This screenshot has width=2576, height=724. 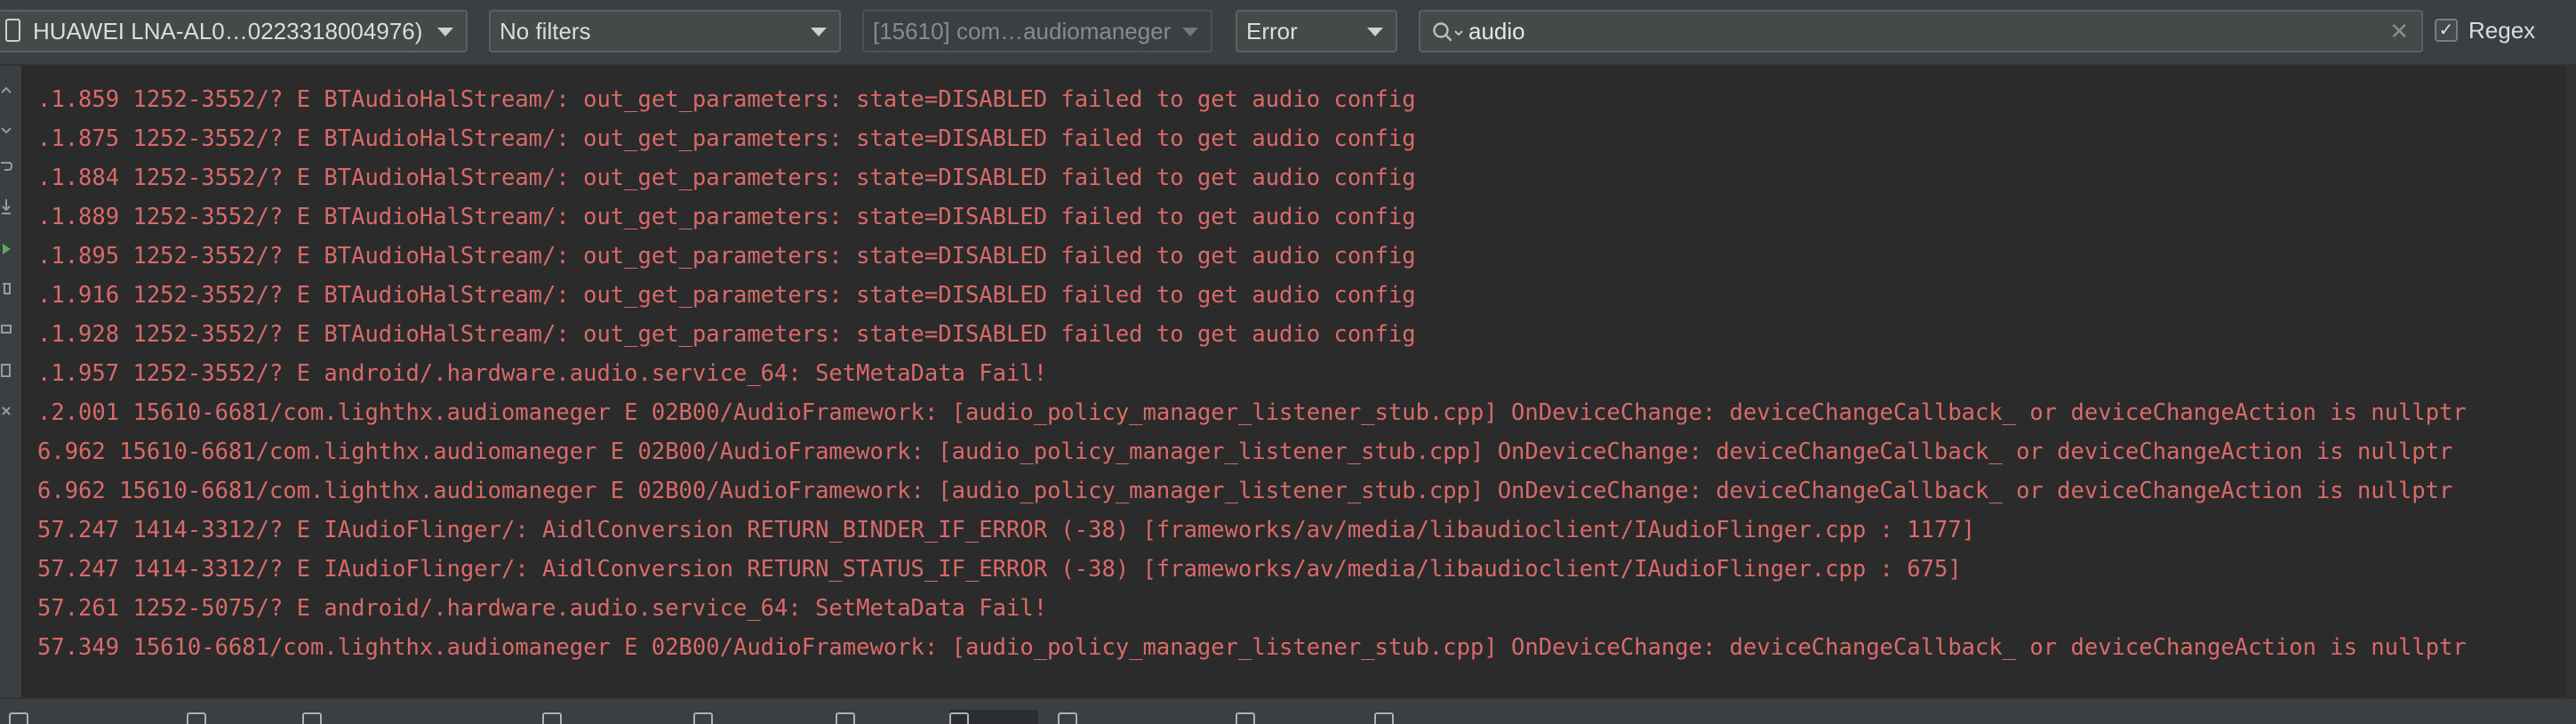 I want to click on filter-selector: No filters, so click(x=665, y=31).